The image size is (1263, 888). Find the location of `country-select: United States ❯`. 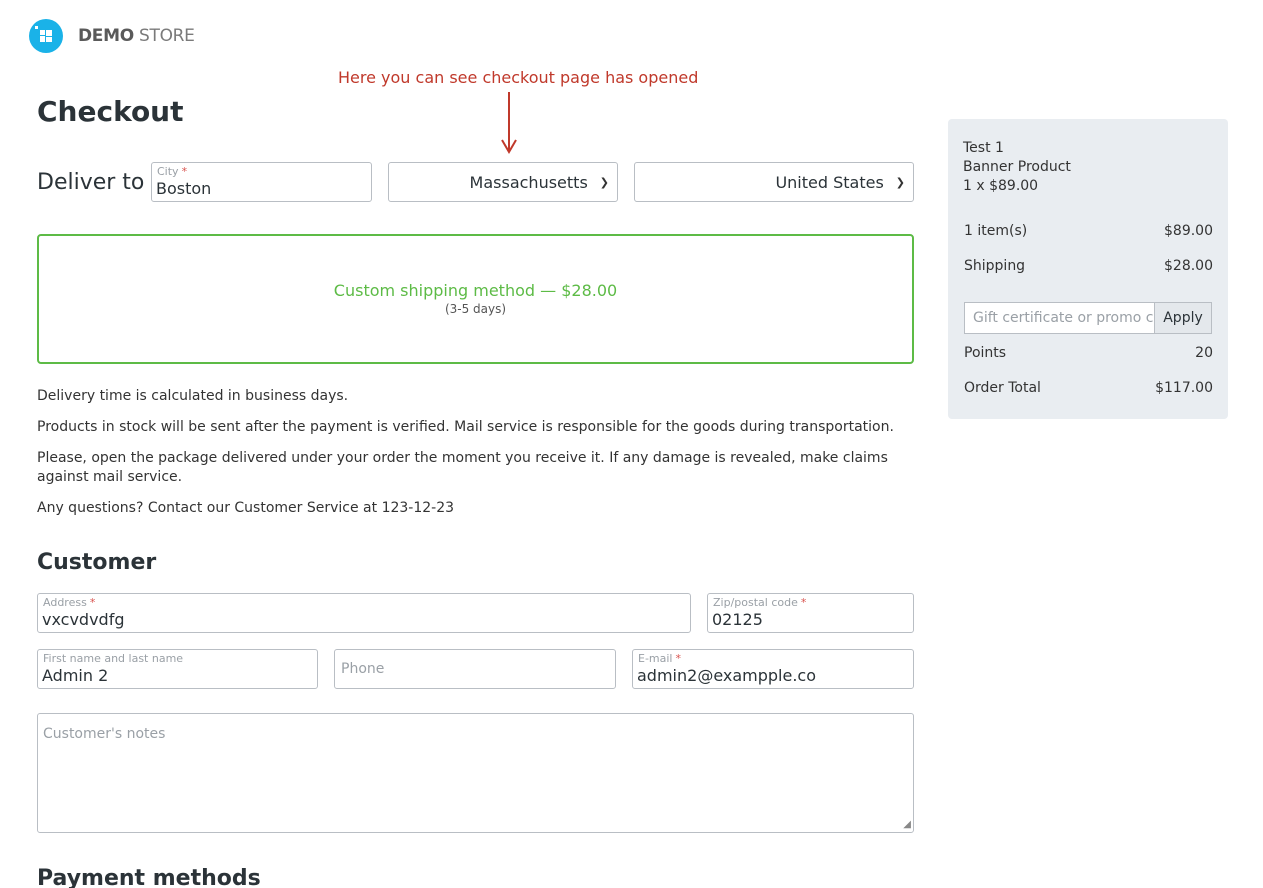

country-select: United States ❯ is located at coordinates (774, 182).